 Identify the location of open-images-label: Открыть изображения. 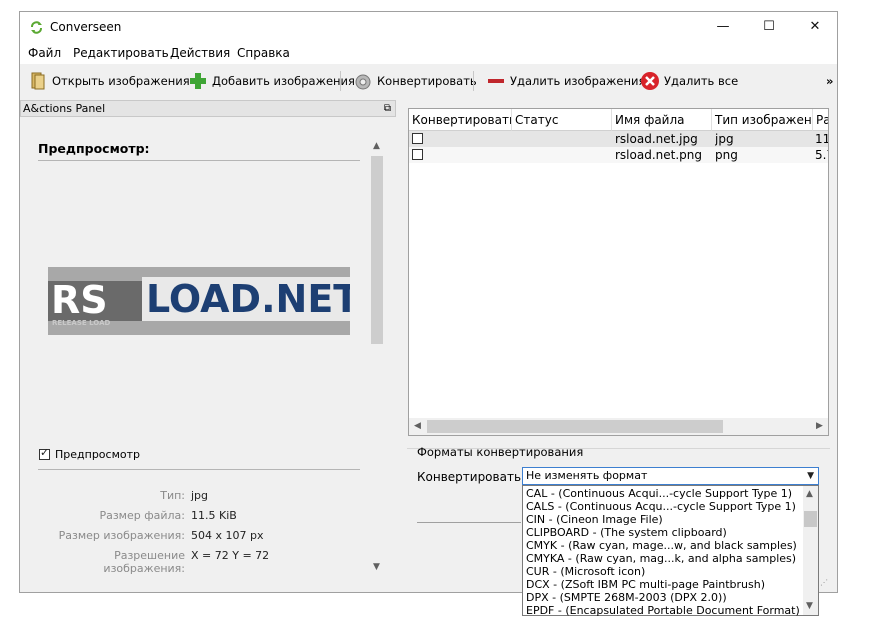
(121, 81).